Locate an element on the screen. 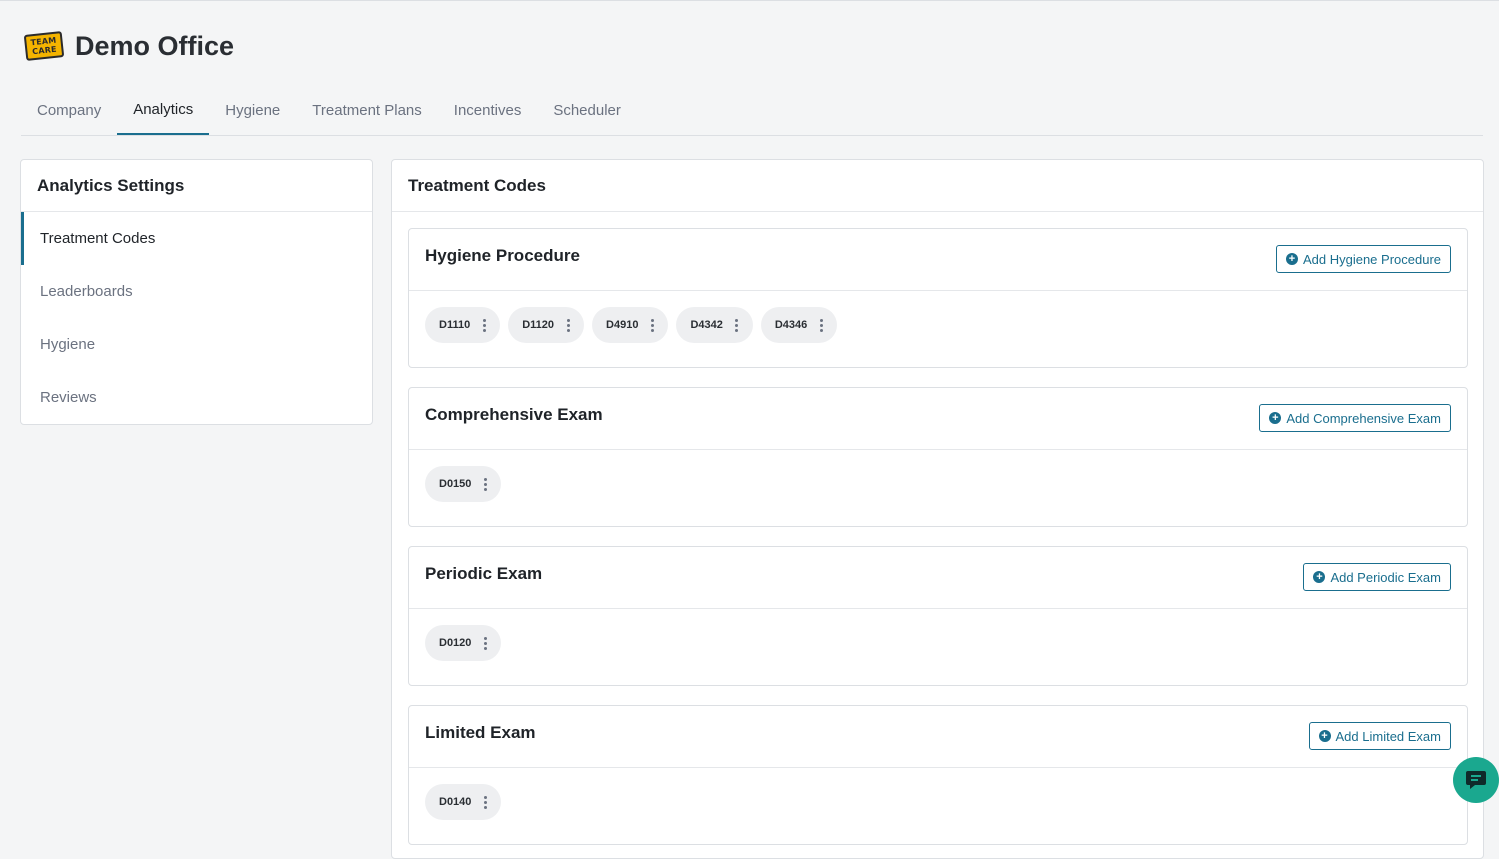 The width and height of the screenshot is (1499, 859). section-title: Comprehensive Exam is located at coordinates (514, 414).